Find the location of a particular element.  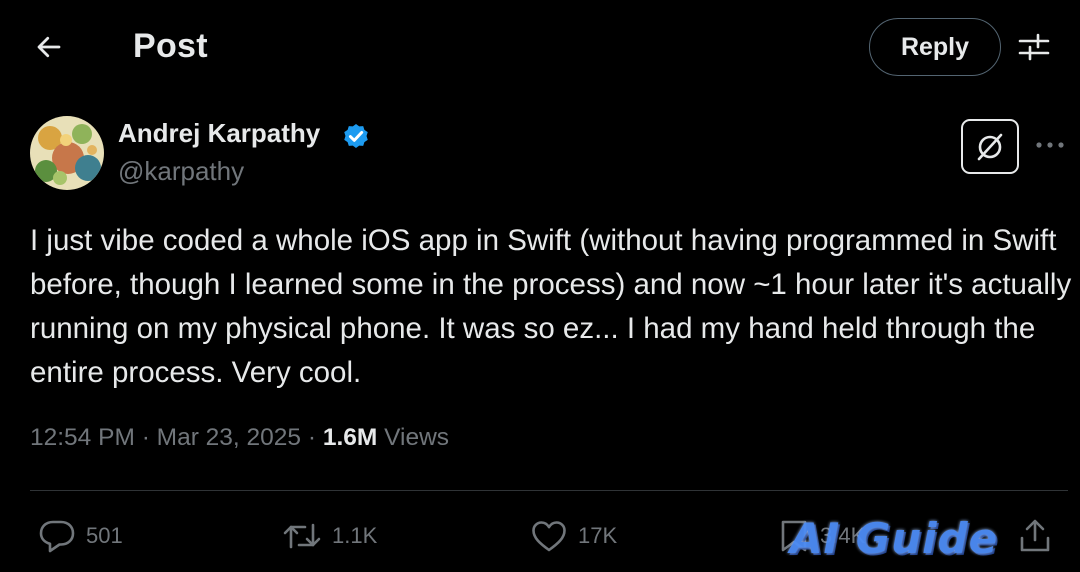

share-icon is located at coordinates (1035, 535).